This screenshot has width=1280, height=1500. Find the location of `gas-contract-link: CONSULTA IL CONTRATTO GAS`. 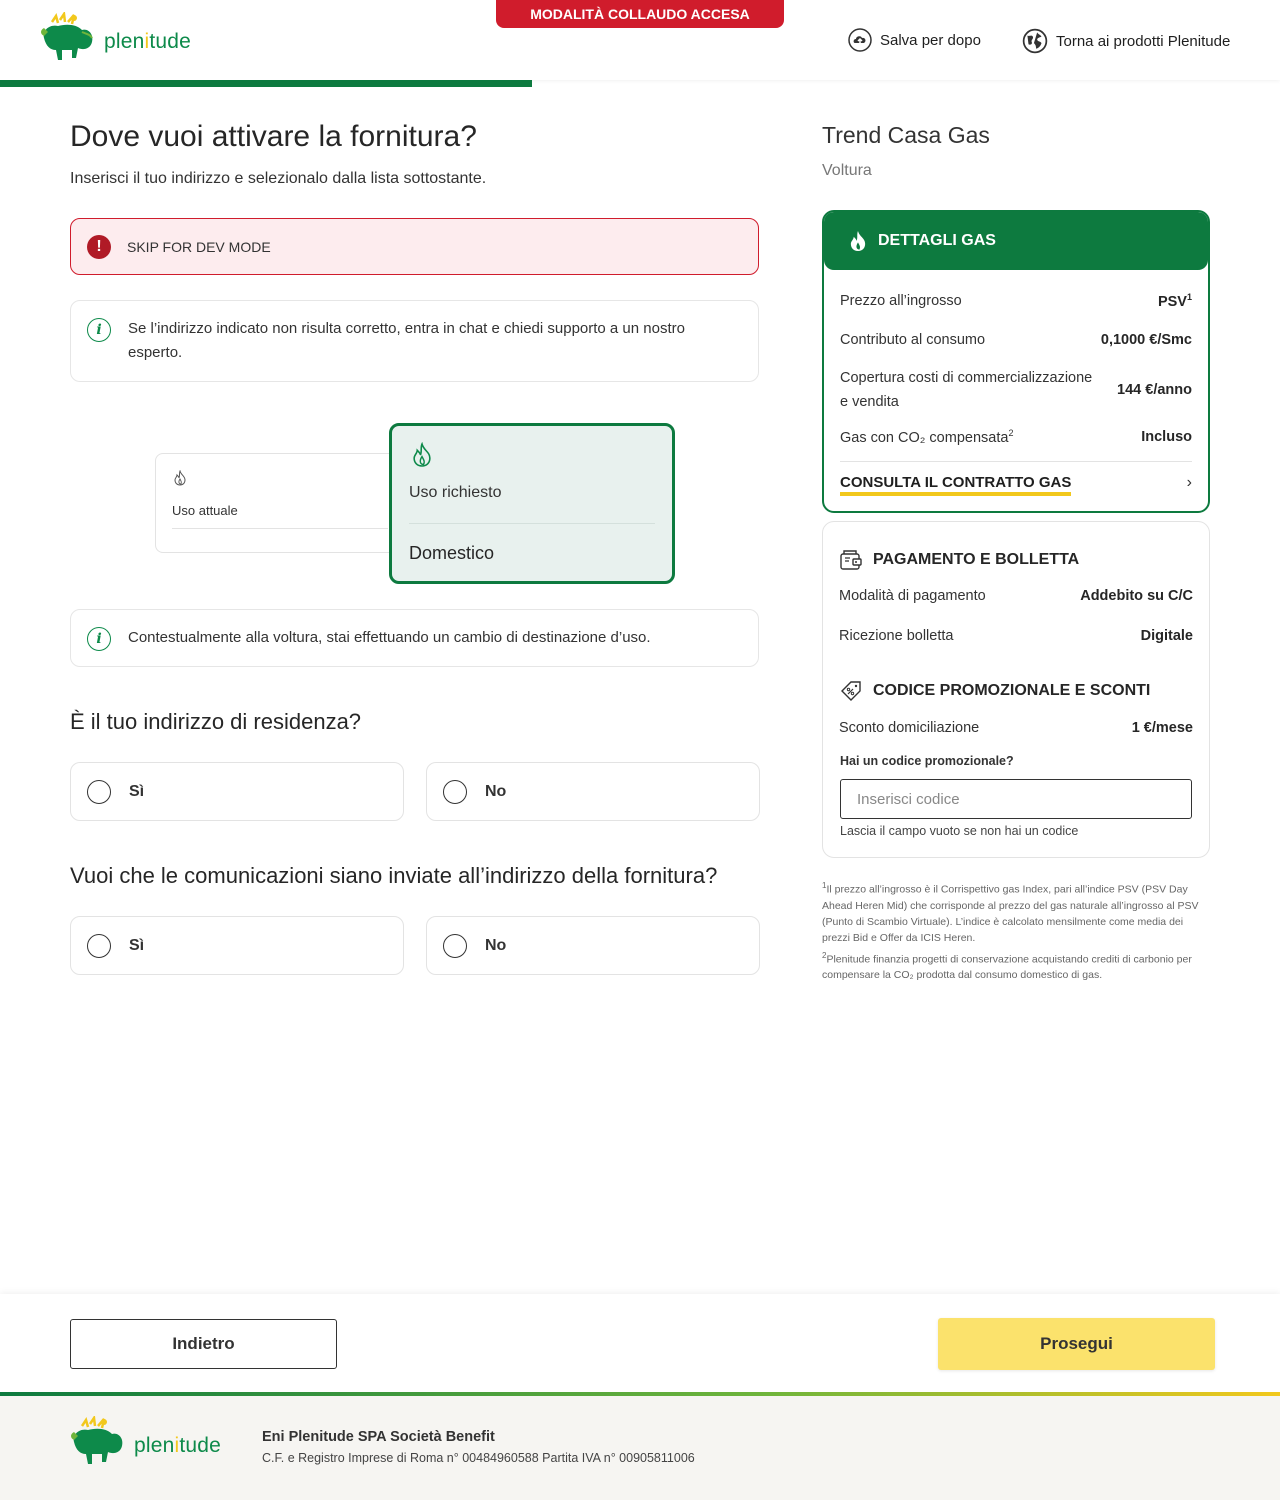

gas-contract-link: CONSULTA IL CONTRATTO GAS is located at coordinates (956, 485).